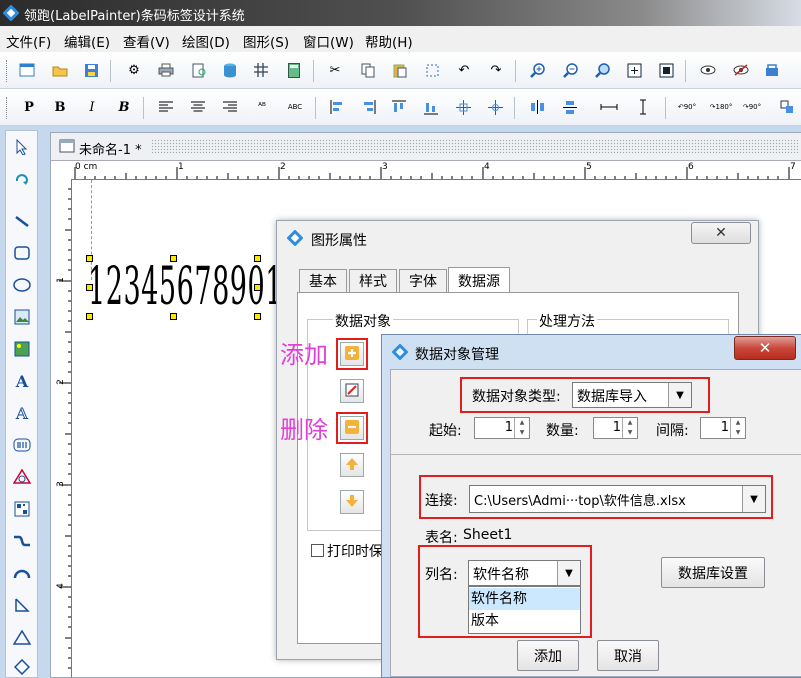  Describe the element at coordinates (495, 107) in the screenshot. I see `center-vertical-icon` at that location.